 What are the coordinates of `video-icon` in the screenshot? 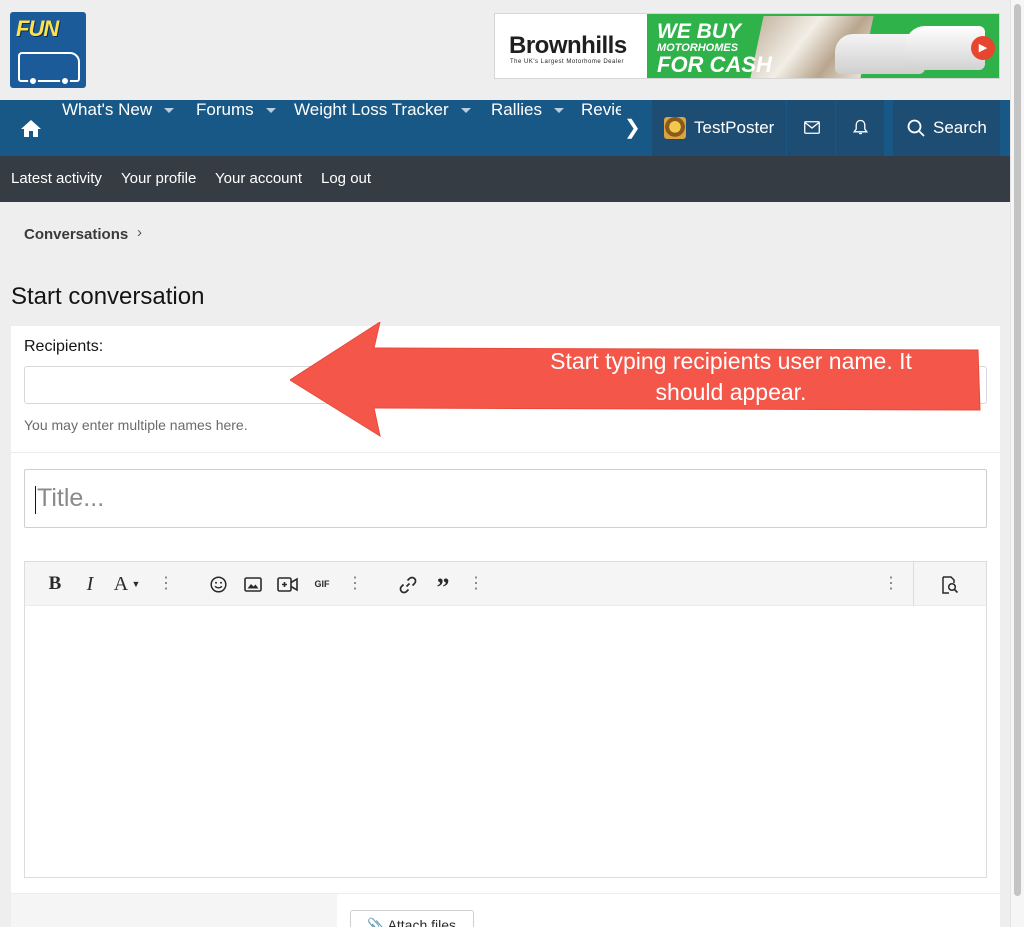 It's located at (287, 584).